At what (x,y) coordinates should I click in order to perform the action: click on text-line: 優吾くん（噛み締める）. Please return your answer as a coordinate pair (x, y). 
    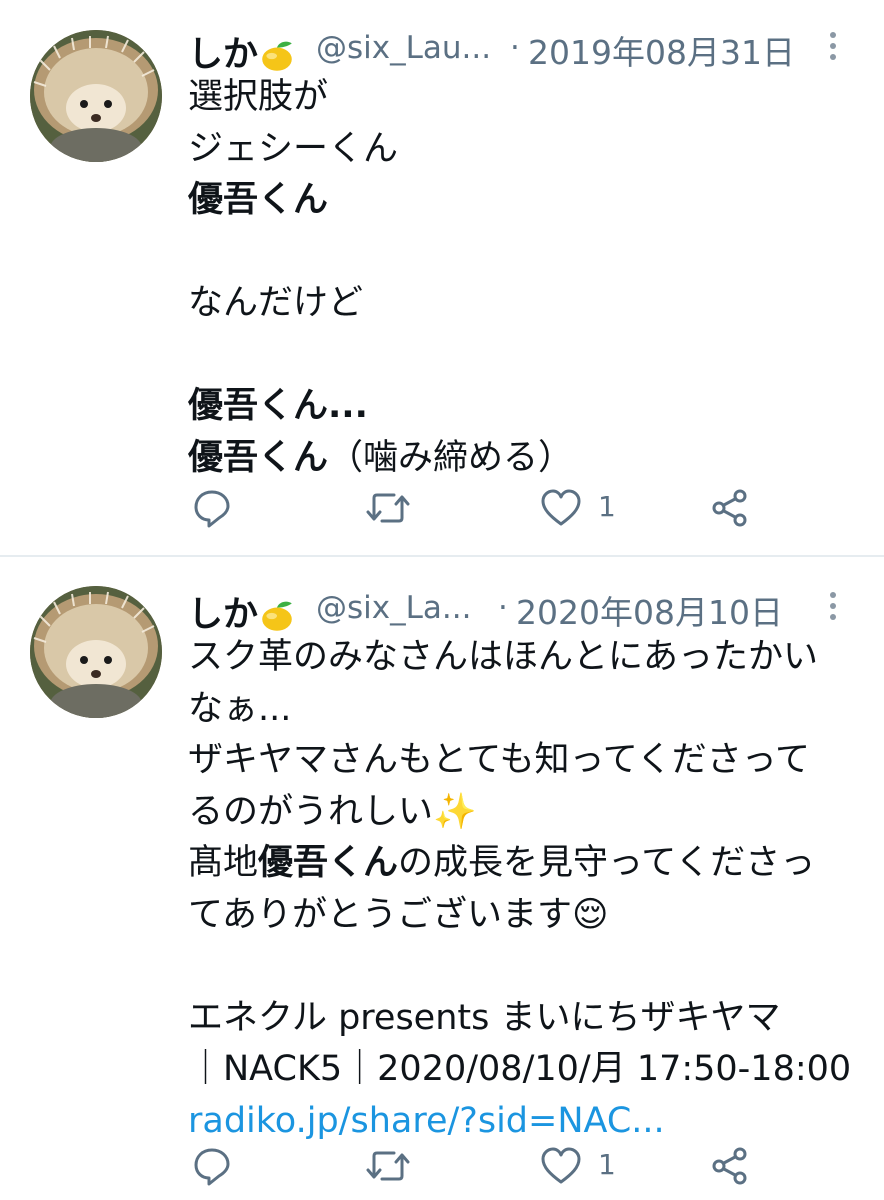
    Looking at the image, I should click on (526, 459).